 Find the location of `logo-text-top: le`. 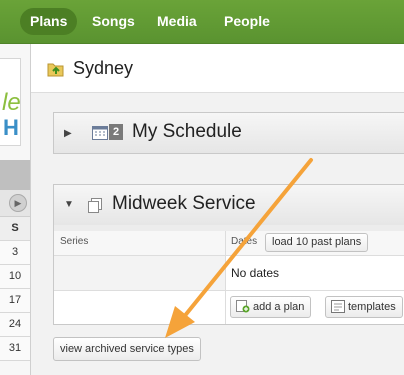

logo-text-top: le is located at coordinates (11, 102).